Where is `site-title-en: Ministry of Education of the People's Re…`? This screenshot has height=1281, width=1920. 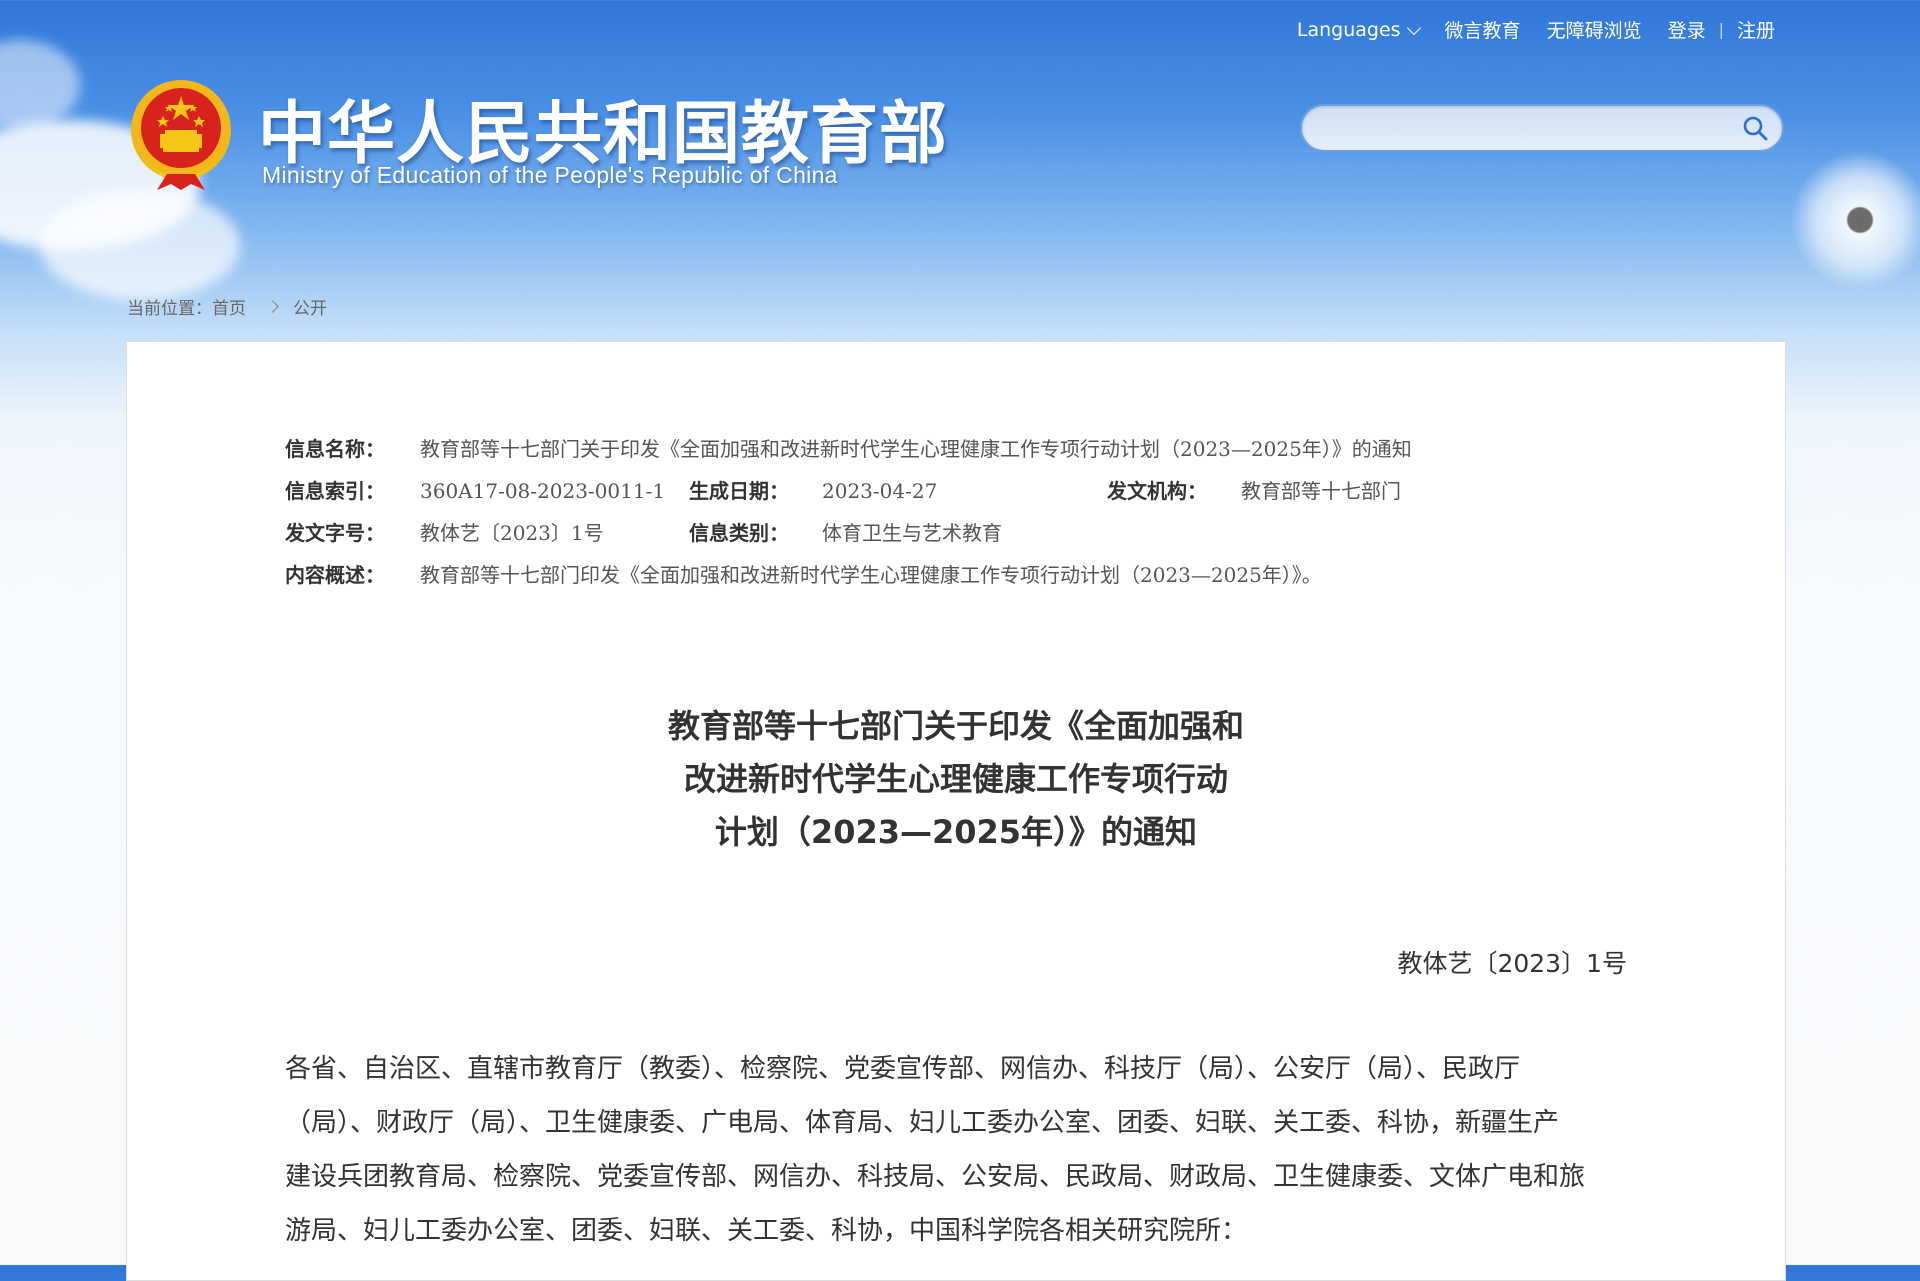 site-title-en: Ministry of Education of the People's Re… is located at coordinates (550, 175).